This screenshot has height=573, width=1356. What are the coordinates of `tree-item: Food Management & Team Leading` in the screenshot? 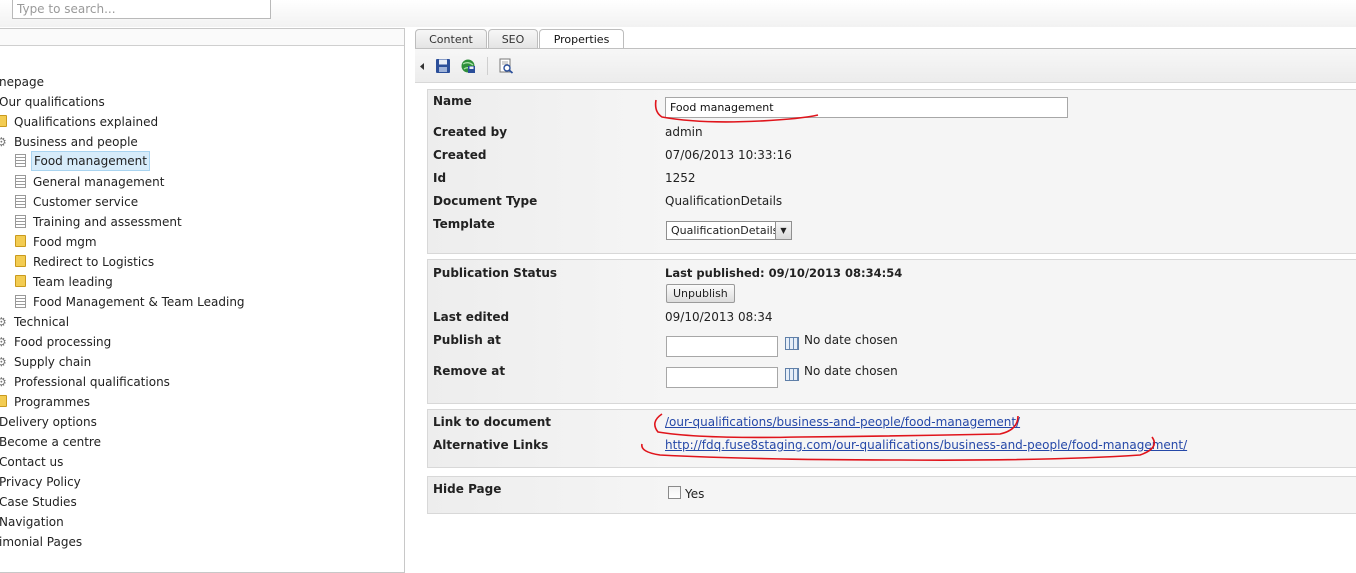 It's located at (205, 302).